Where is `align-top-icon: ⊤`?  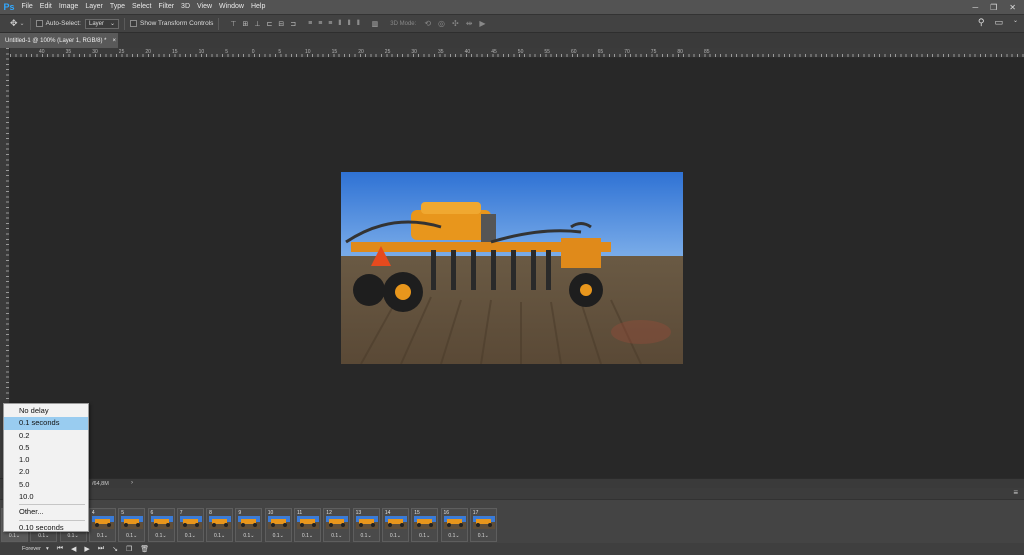
align-top-icon: ⊤ is located at coordinates (233, 24).